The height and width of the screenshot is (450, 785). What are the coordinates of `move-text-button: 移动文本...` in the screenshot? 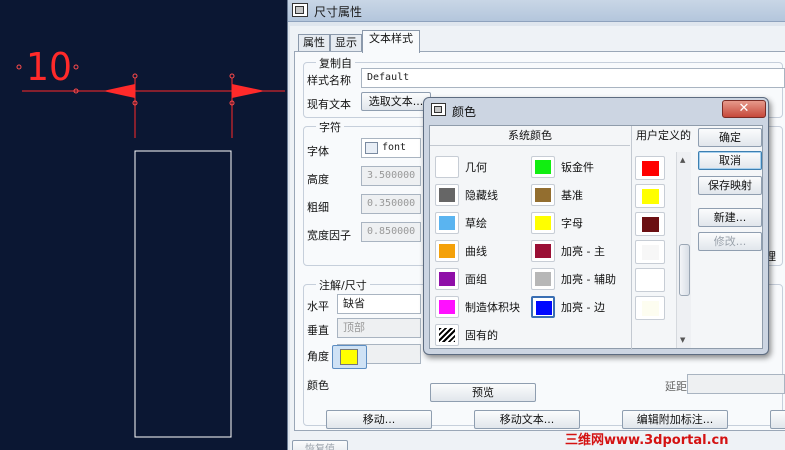 It's located at (527, 419).